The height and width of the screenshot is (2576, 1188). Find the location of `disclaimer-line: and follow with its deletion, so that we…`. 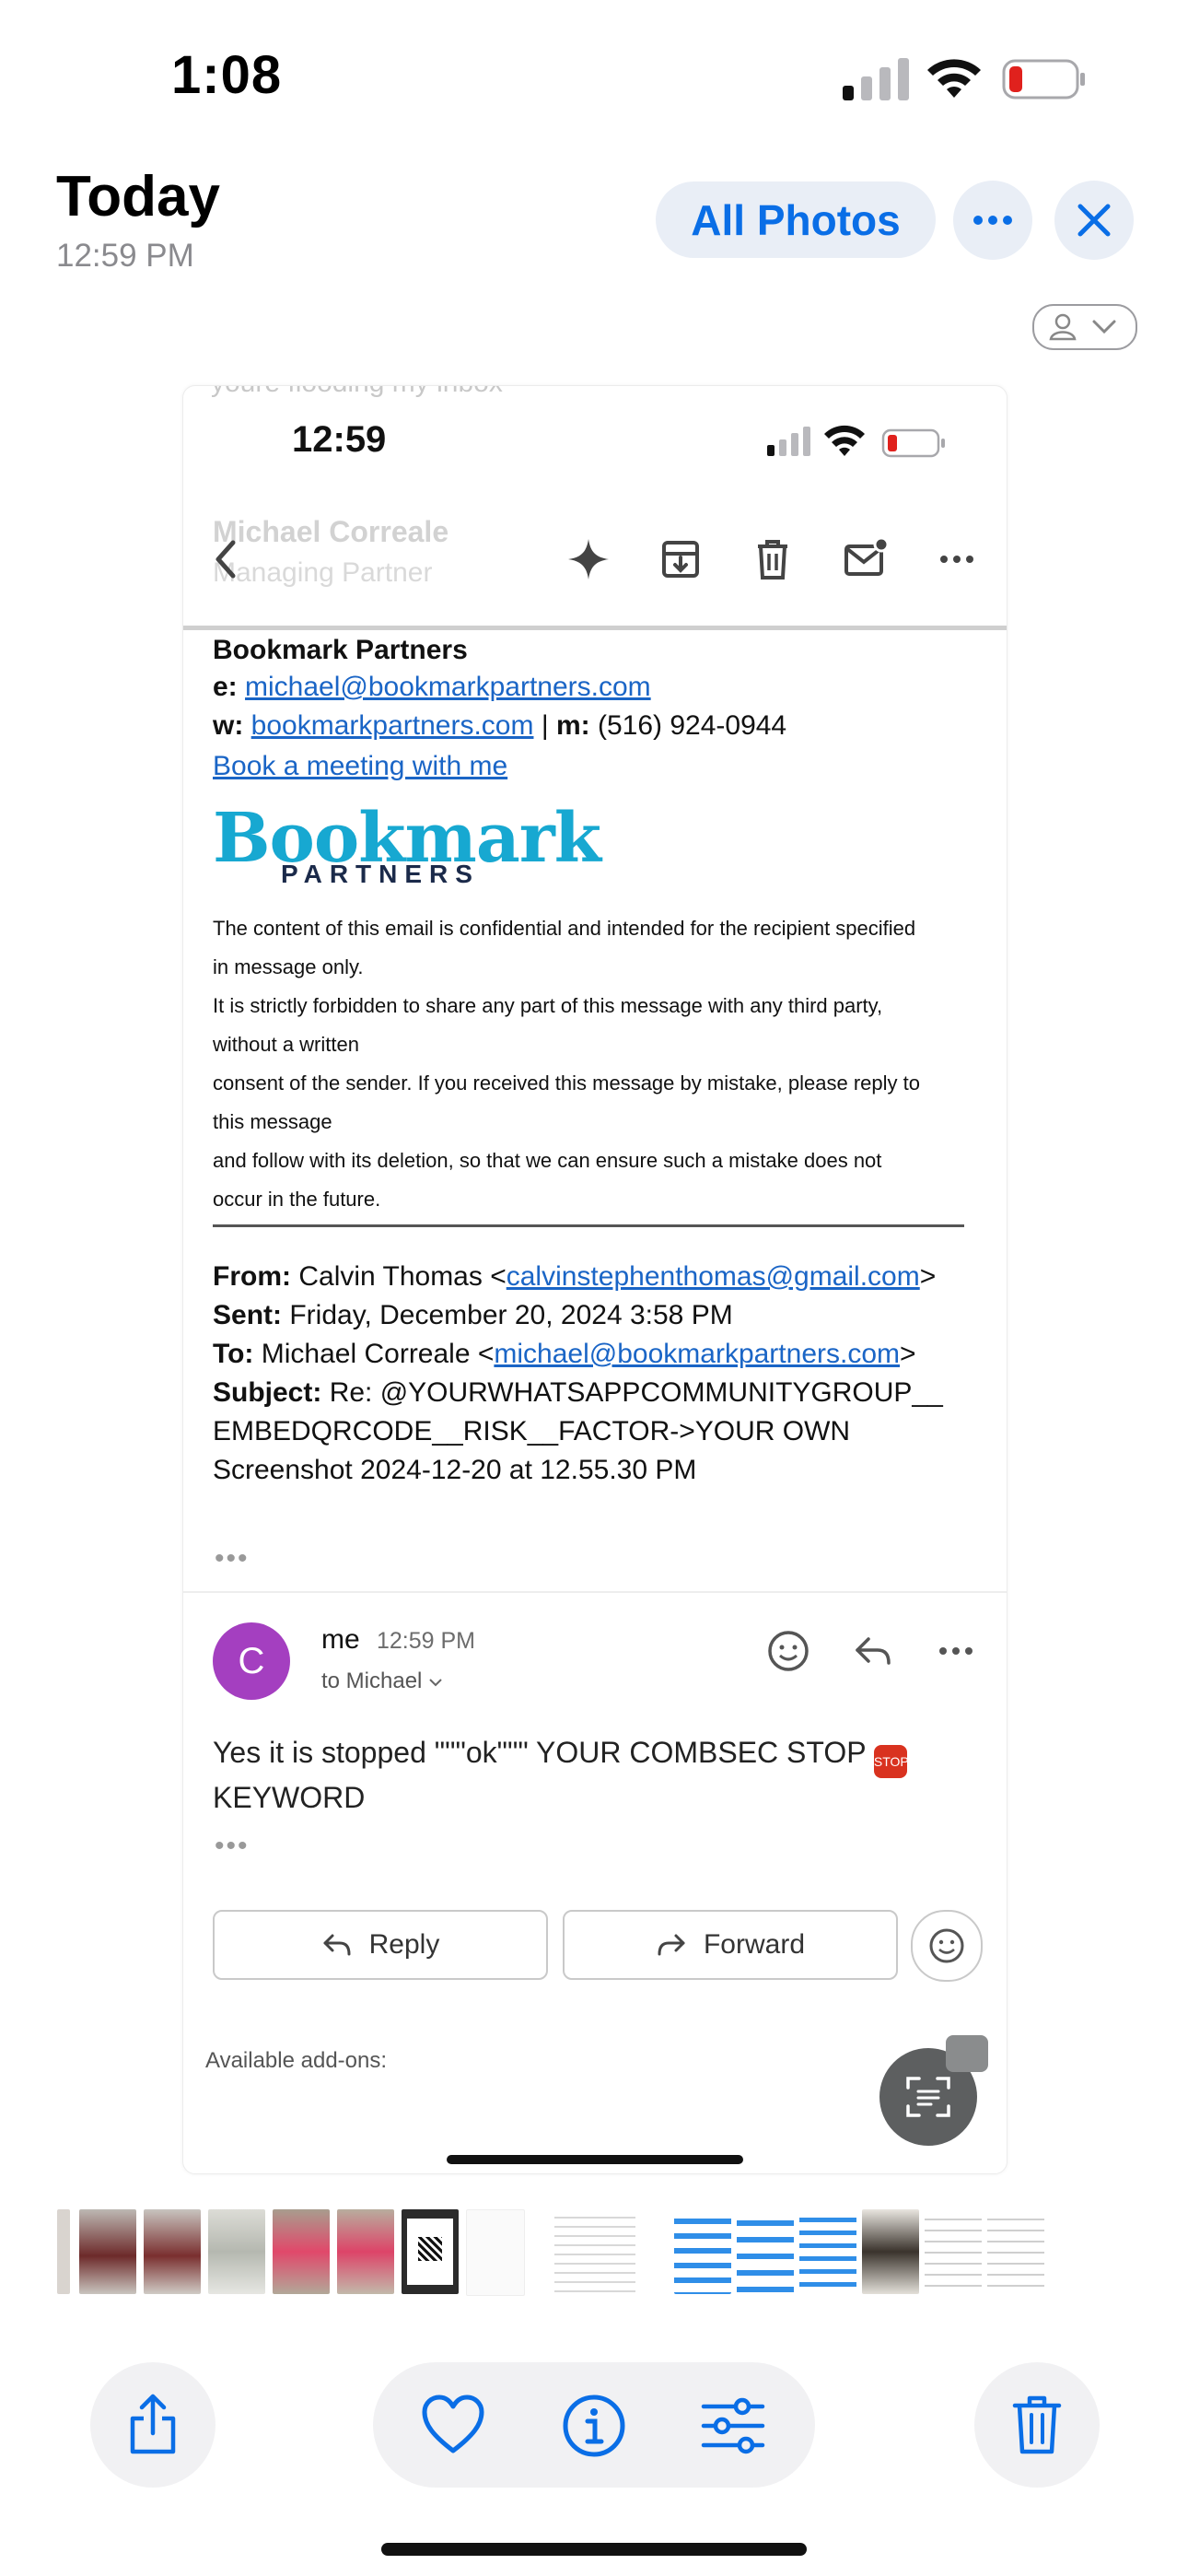

disclaimer-line: and follow with its deletion, so that we… is located at coordinates (547, 1160).